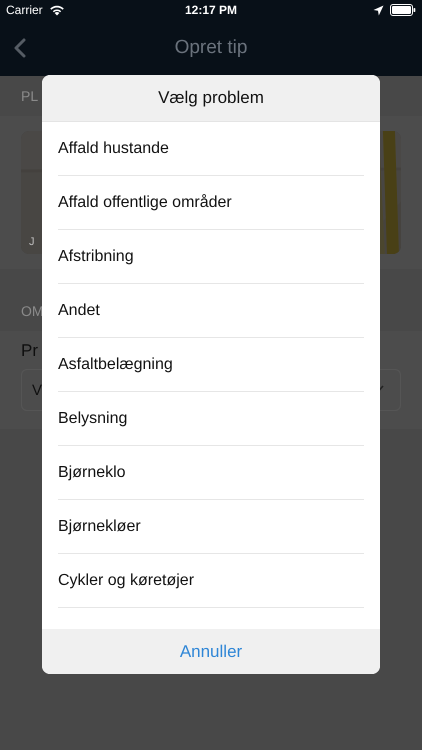 The width and height of the screenshot is (422, 750). Describe the element at coordinates (211, 419) in the screenshot. I see `option-item: Belysning` at that location.